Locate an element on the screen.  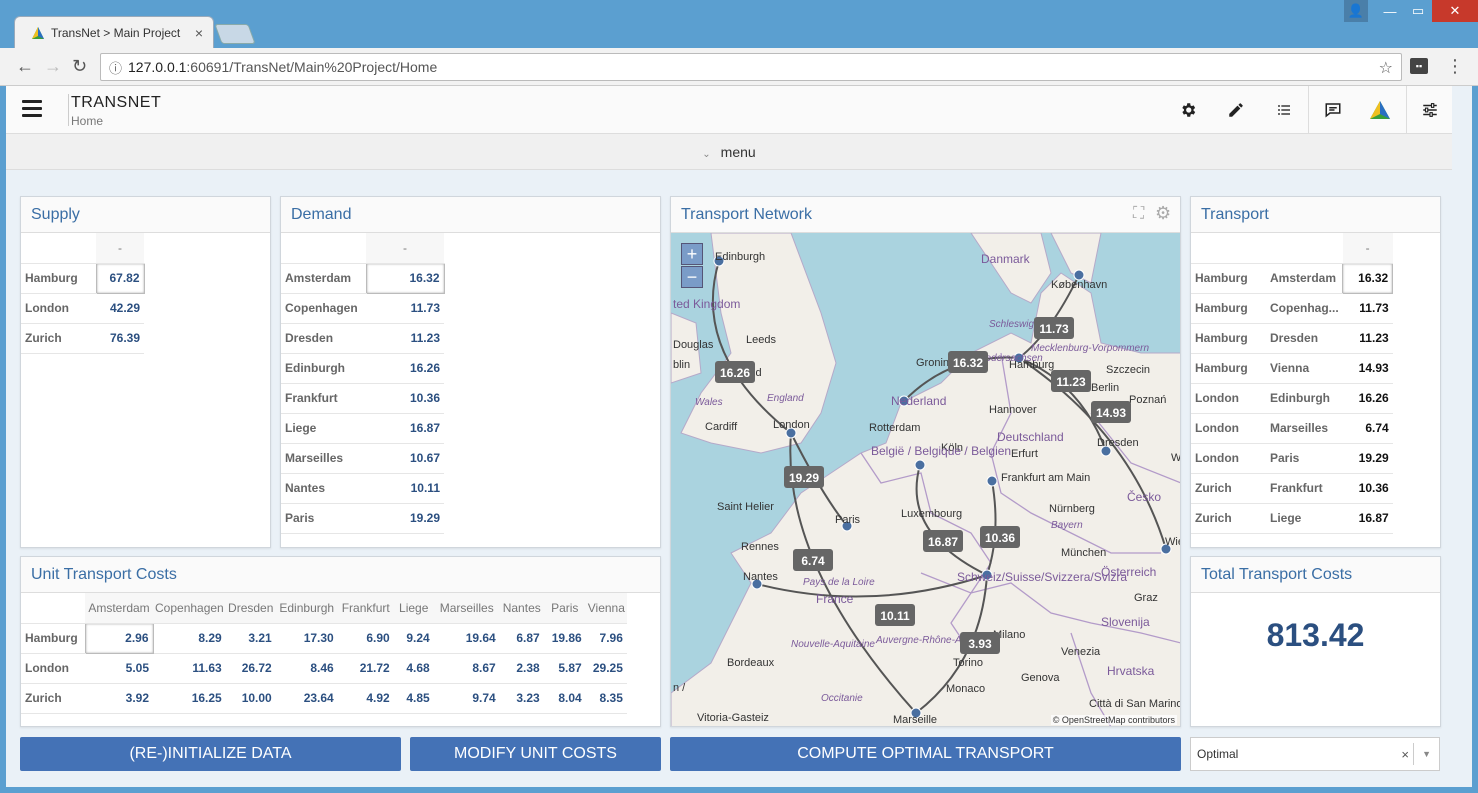
cost-value-cell: 9.24 is located at coordinates (413, 638).